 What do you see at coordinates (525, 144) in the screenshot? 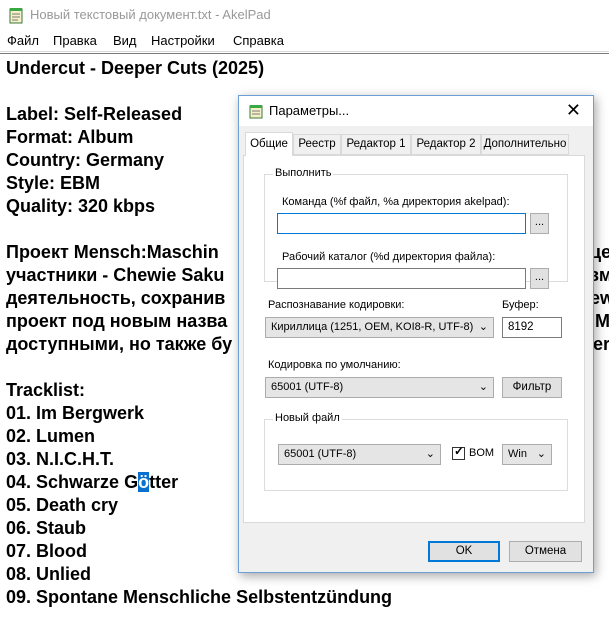
I see `tab-advanced: Дополнительно` at bounding box center [525, 144].